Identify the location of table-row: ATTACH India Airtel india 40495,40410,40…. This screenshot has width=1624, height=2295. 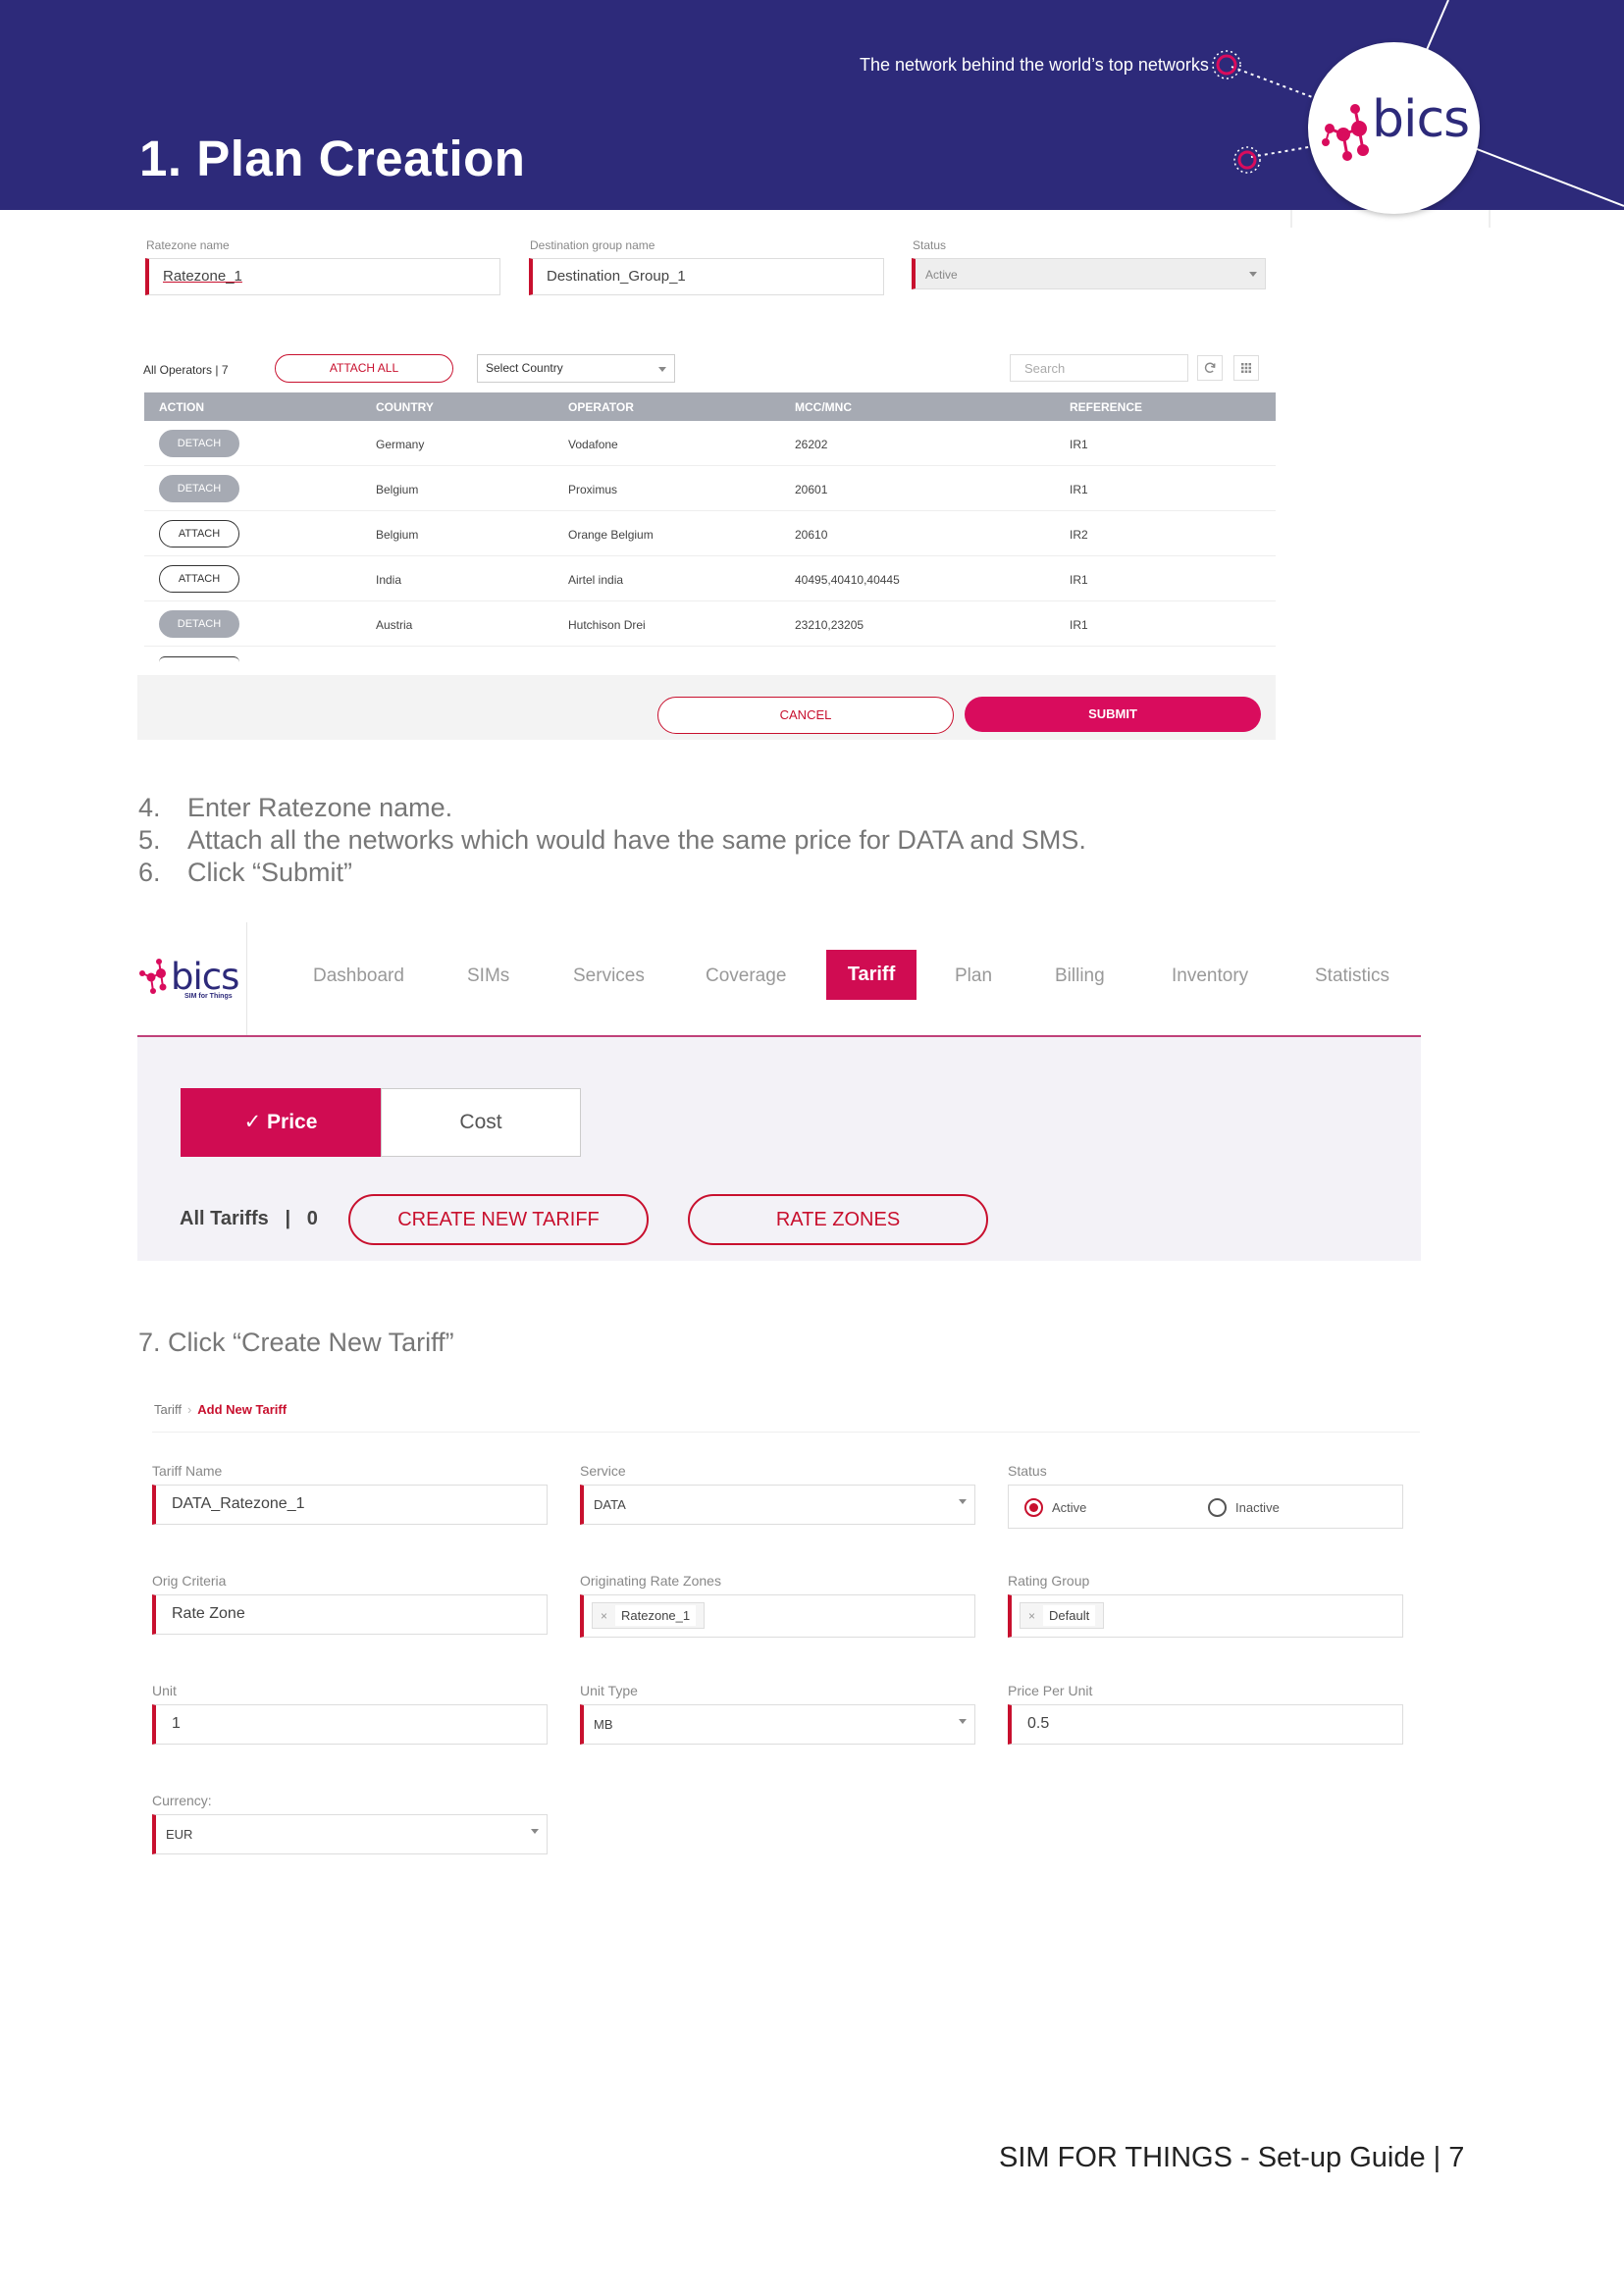
(710, 578).